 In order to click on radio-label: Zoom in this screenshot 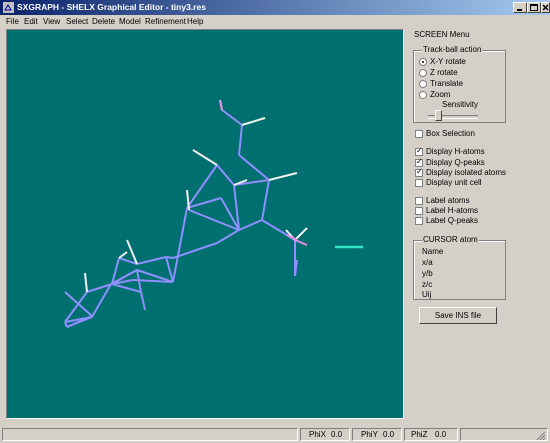, I will do `click(440, 94)`.